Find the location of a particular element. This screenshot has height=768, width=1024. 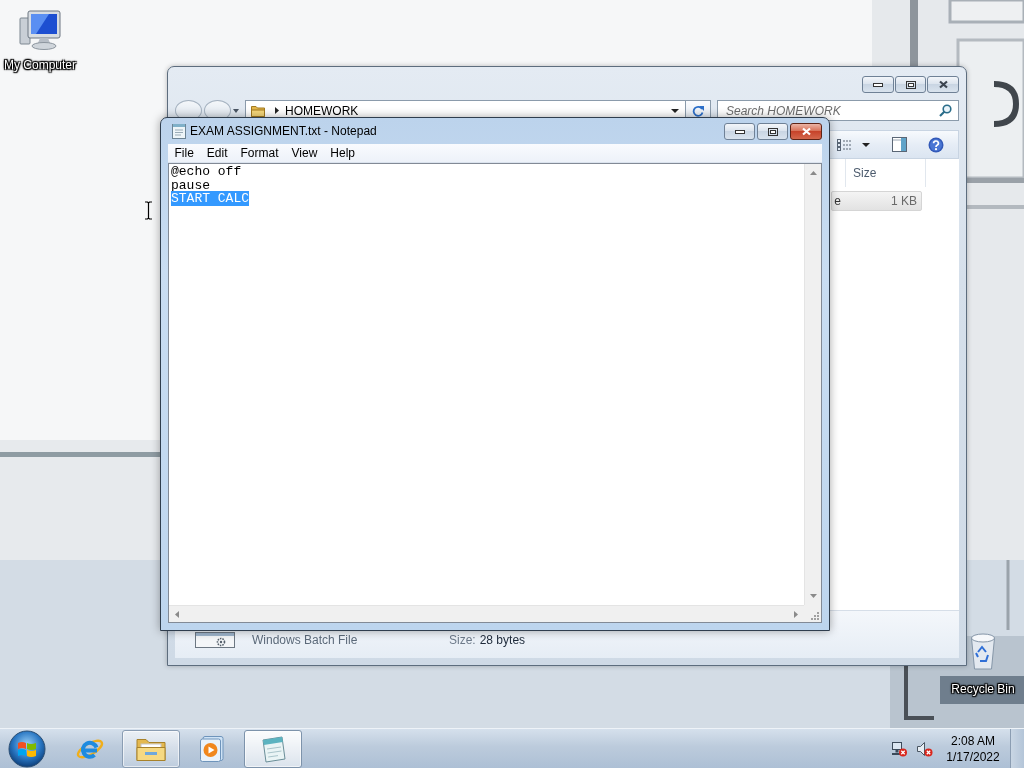

menu-item: File is located at coordinates (184, 153).